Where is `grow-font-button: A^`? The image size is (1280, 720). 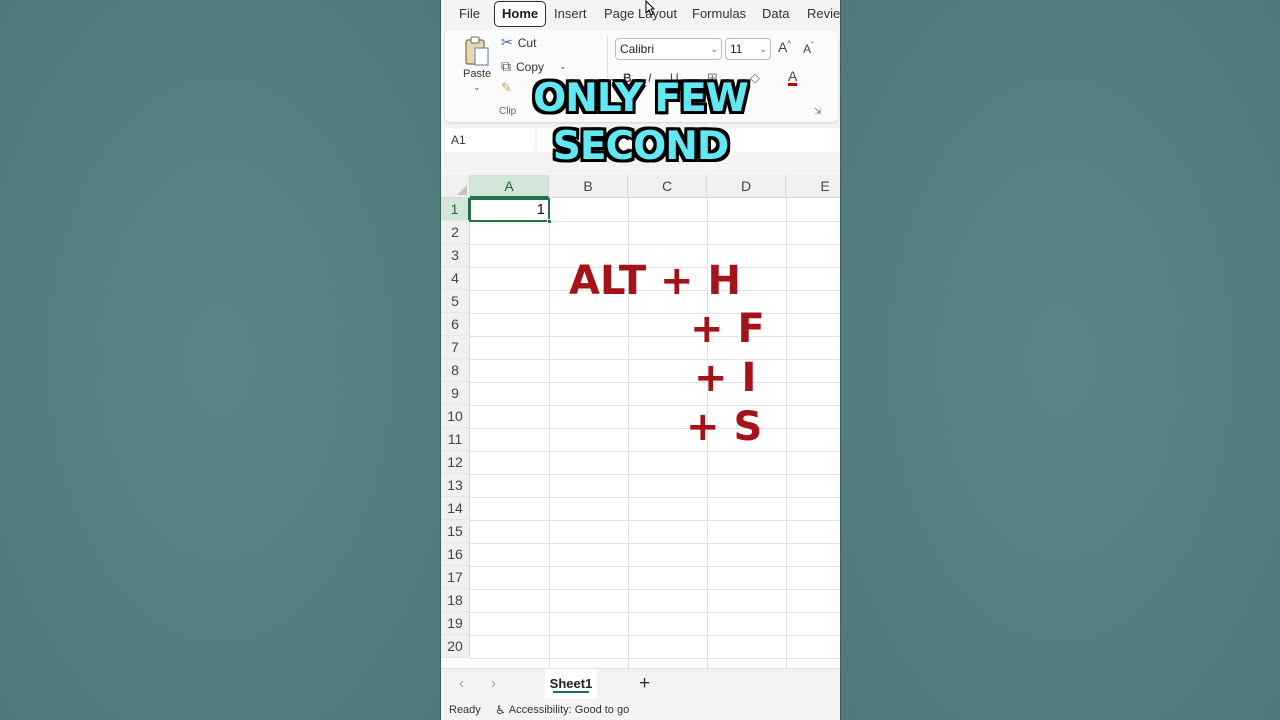 grow-font-button: A^ is located at coordinates (784, 47).